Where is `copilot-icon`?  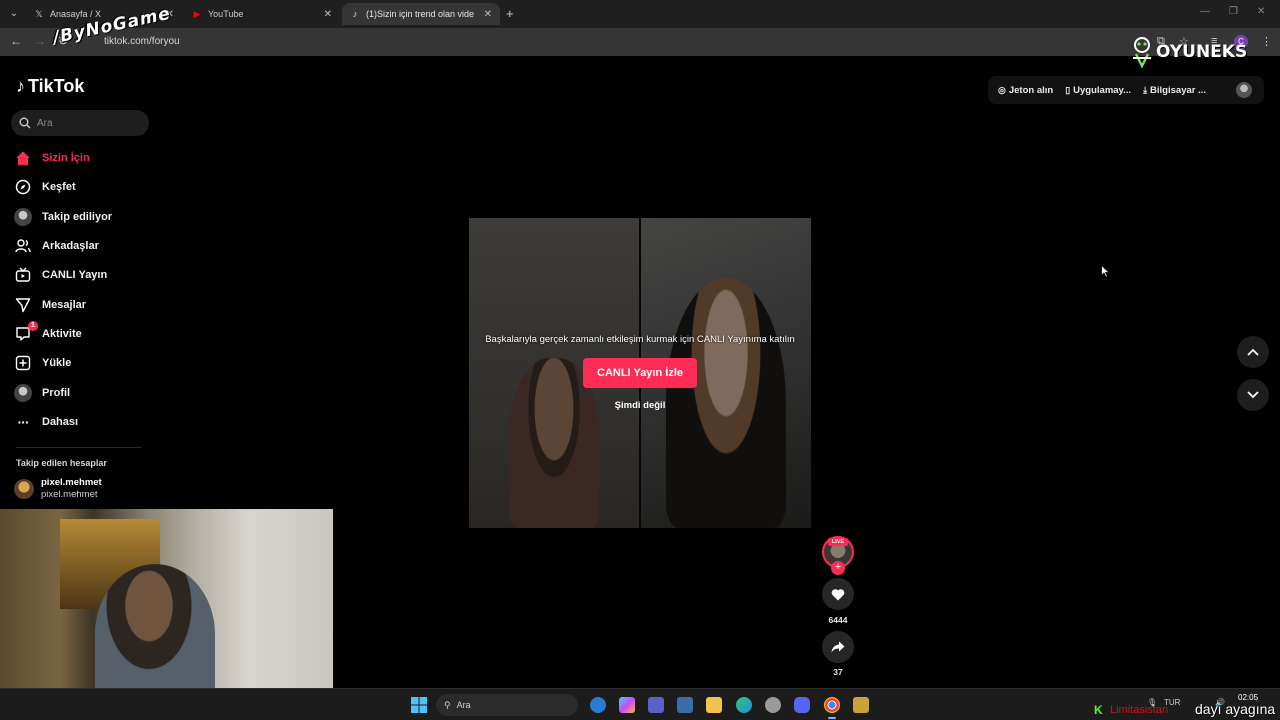 copilot-icon is located at coordinates (627, 705).